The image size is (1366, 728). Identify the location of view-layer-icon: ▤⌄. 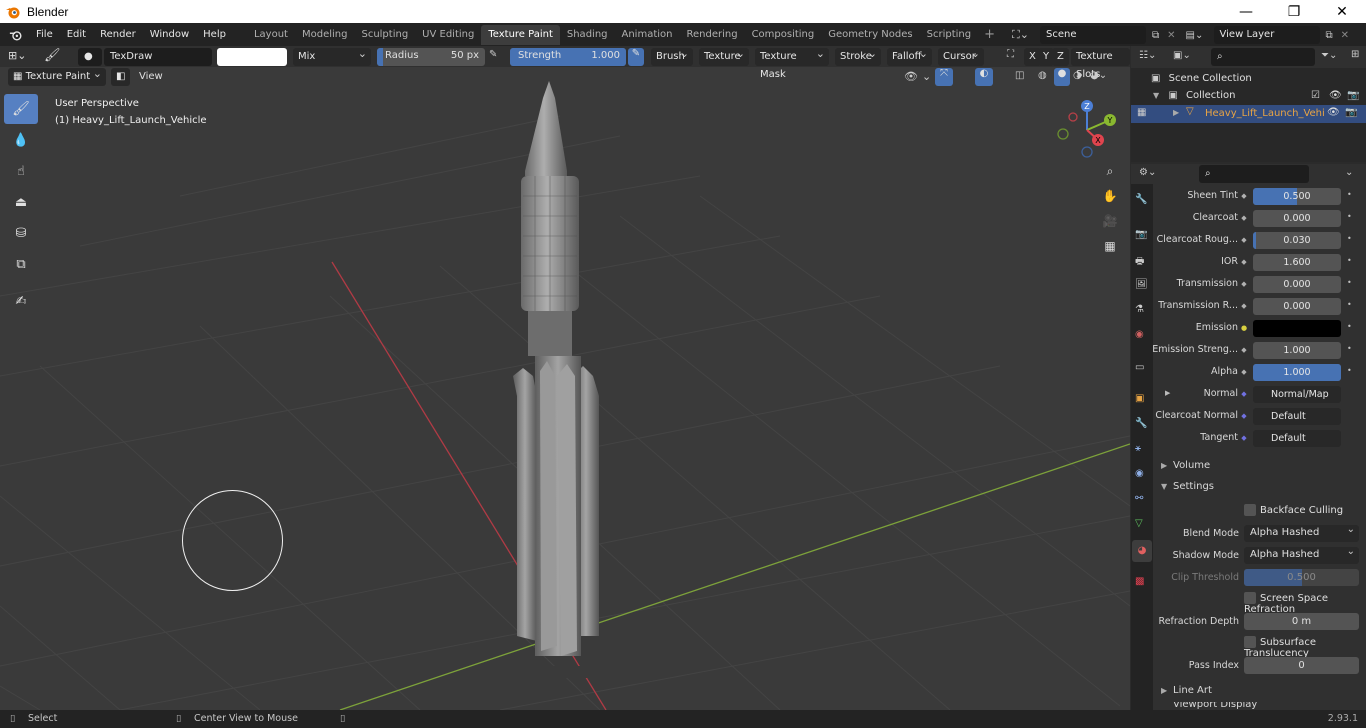
(1199, 35).